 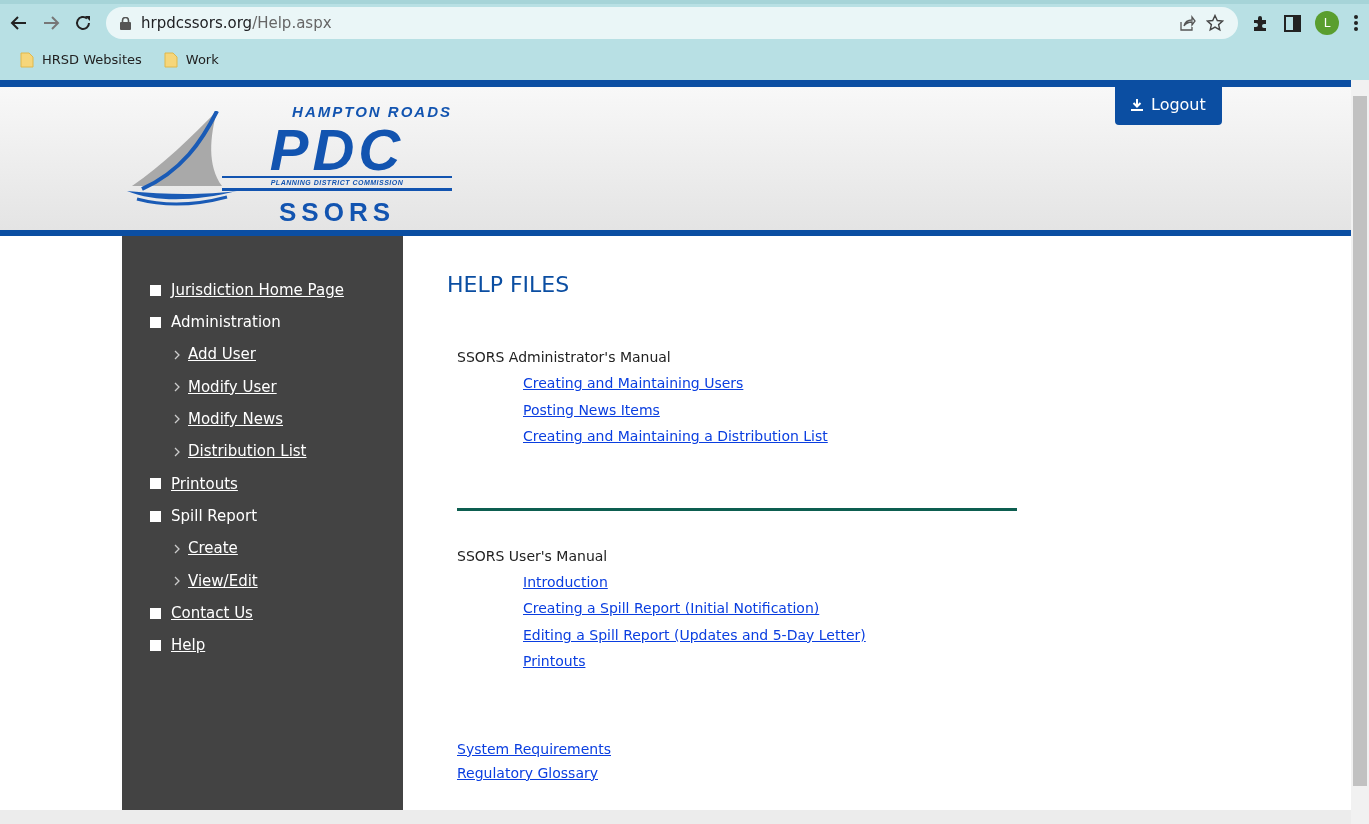 I want to click on logout-button: Logout, so click(x=1168, y=106).